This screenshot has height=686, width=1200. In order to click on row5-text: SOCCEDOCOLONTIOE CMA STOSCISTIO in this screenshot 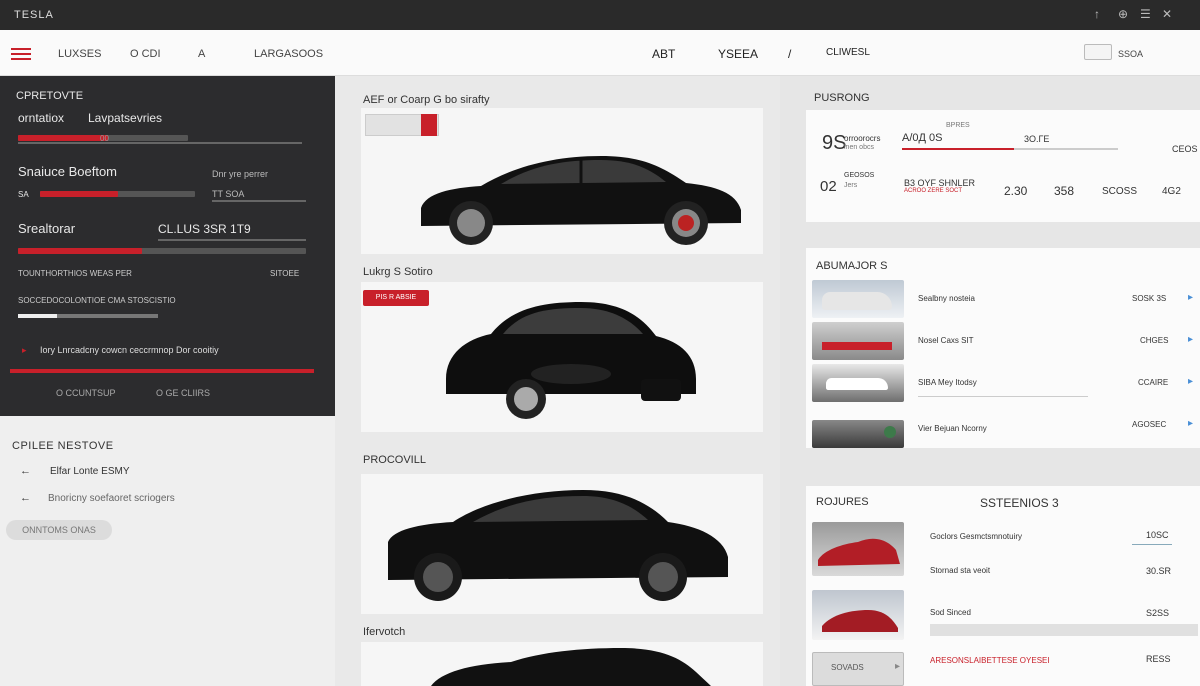, I will do `click(97, 300)`.